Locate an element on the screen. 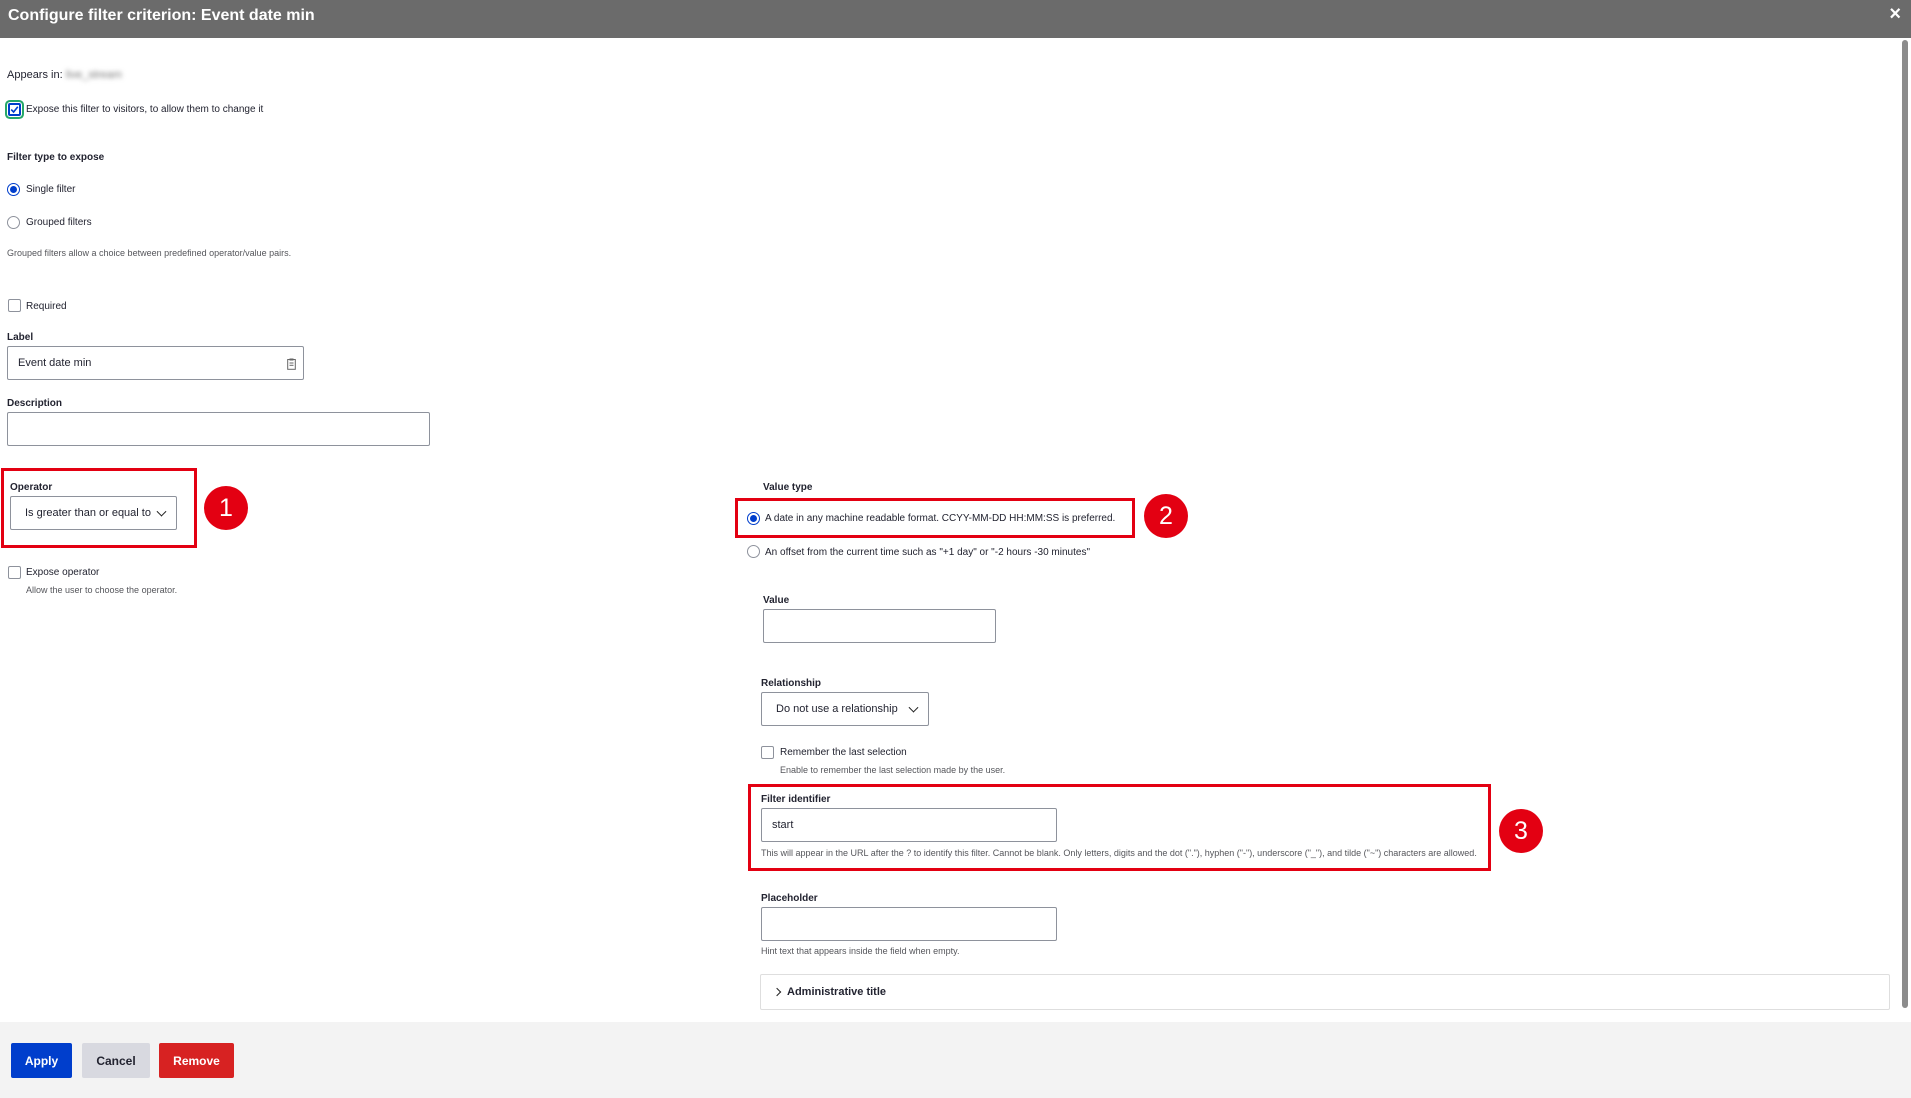  appears-in: Appears in: live_stream is located at coordinates (64, 75).